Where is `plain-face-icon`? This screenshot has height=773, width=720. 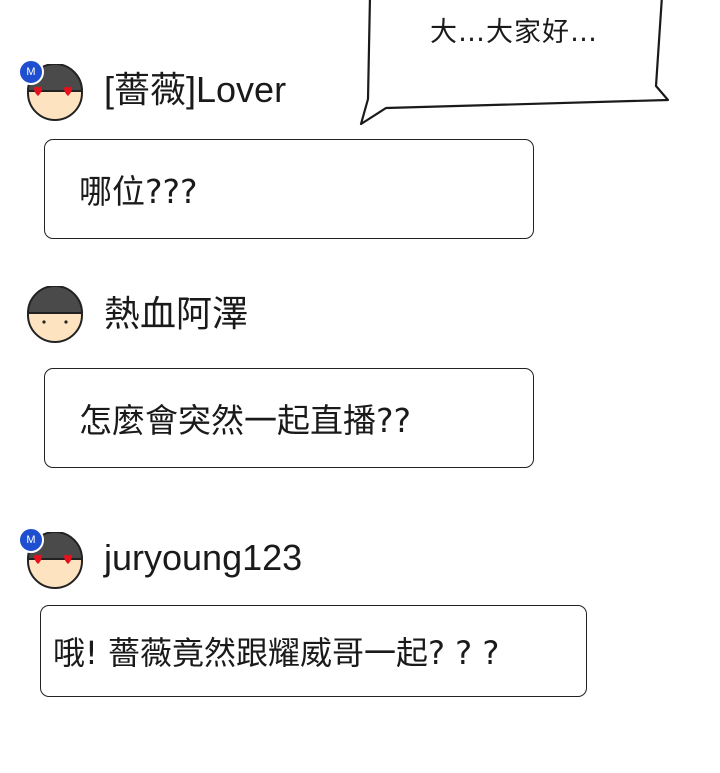 plain-face-icon is located at coordinates (55, 314).